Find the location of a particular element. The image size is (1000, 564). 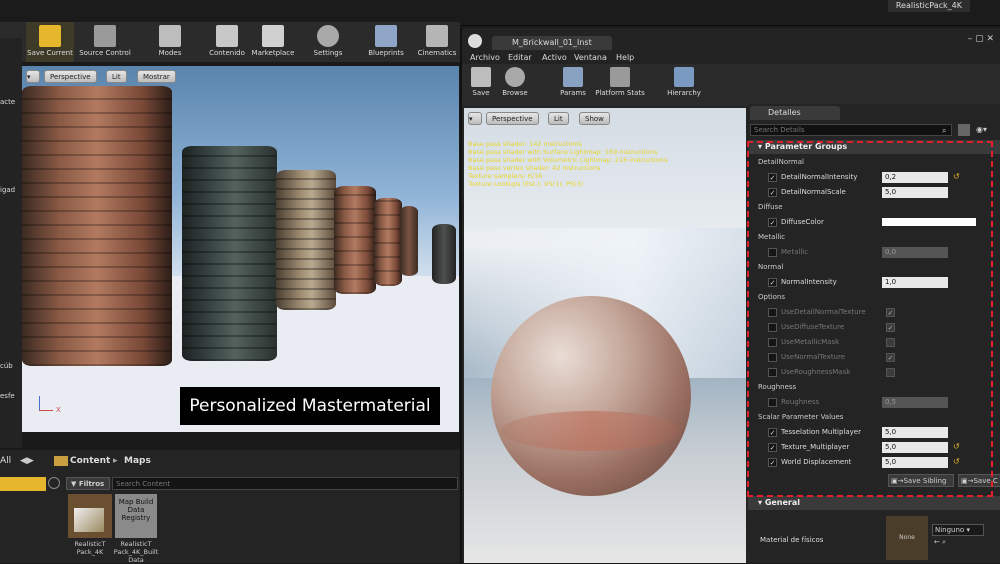

group-scalar-parameters: Scalar Parameter Values is located at coordinates (874, 417).